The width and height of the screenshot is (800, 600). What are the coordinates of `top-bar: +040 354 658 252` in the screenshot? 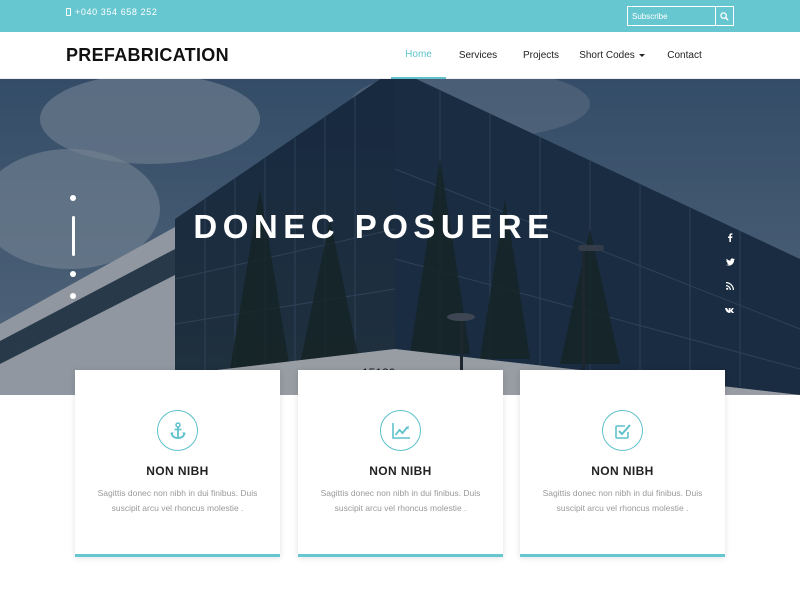 It's located at (400, 16).